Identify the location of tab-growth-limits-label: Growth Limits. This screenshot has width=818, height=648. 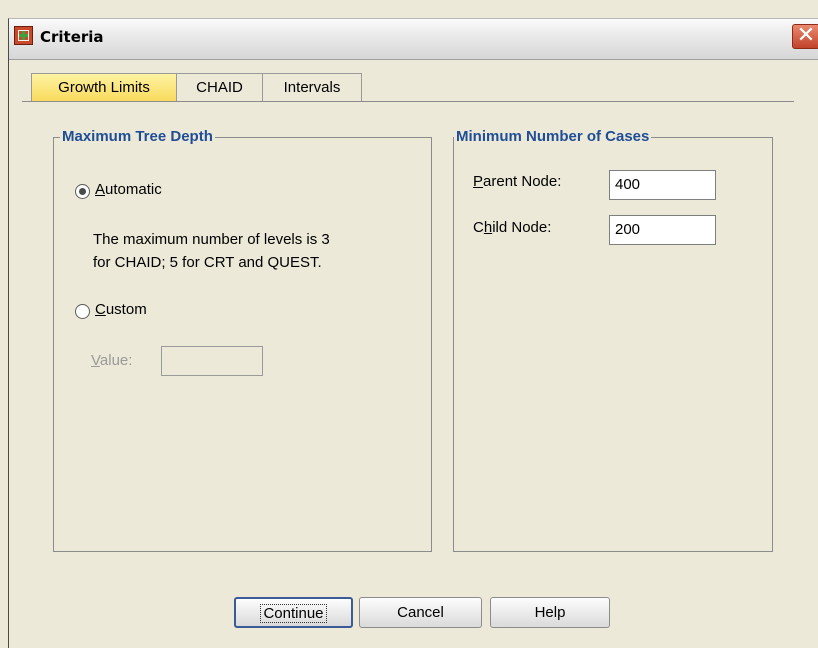
(104, 87).